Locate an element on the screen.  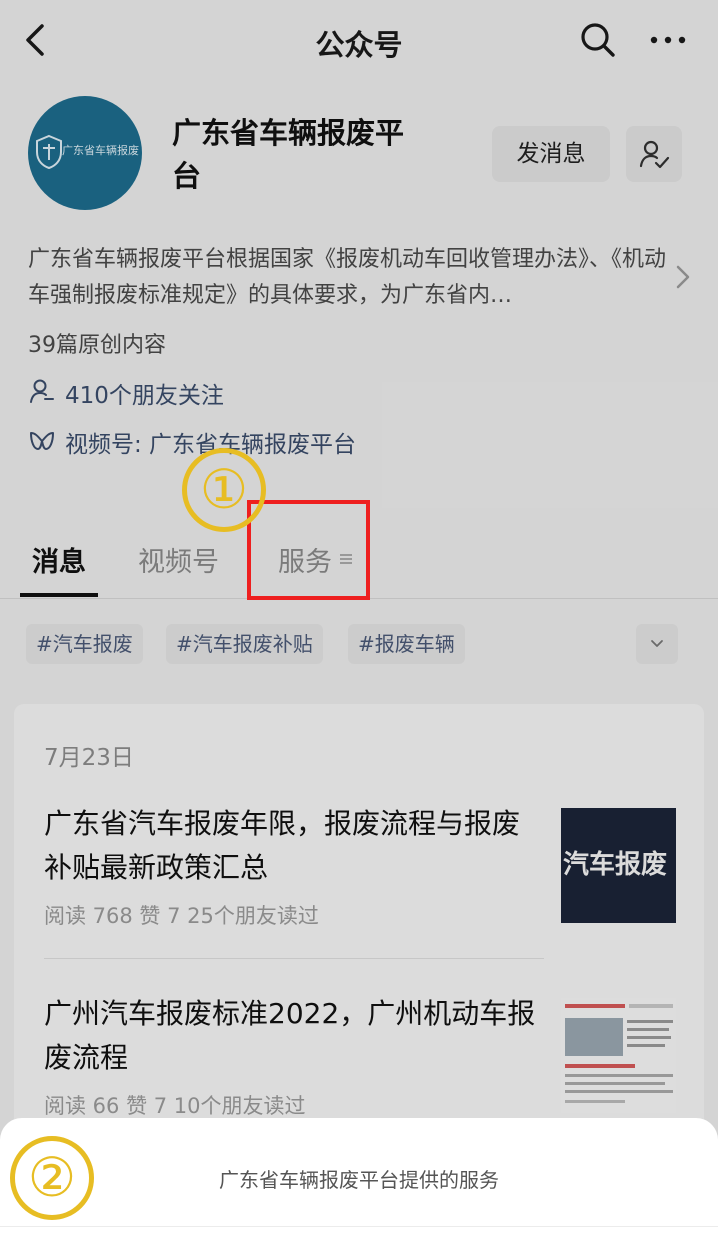
step-number-badge: ② is located at coordinates (52, 1178).